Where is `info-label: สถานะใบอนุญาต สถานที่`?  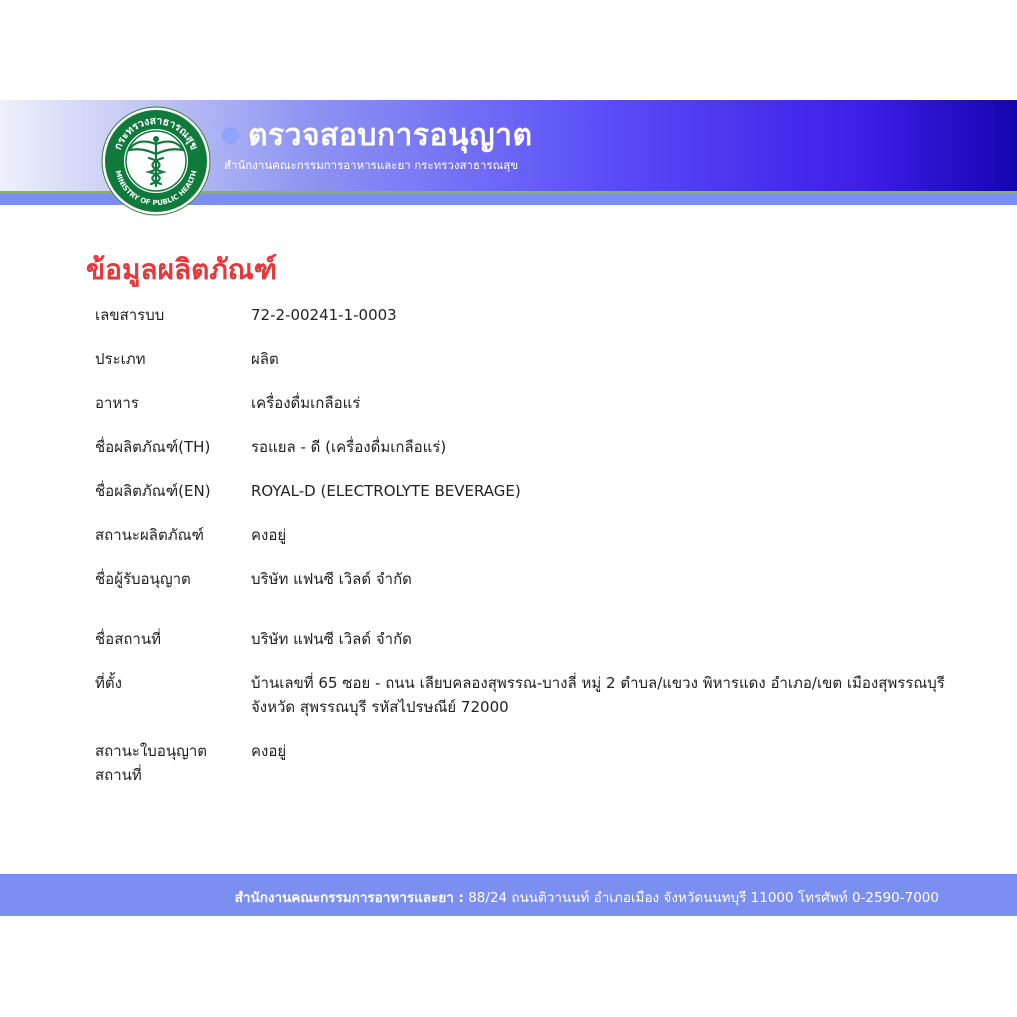
info-label: สถานะใบอนุญาต สถานที่ is located at coordinates (170, 763).